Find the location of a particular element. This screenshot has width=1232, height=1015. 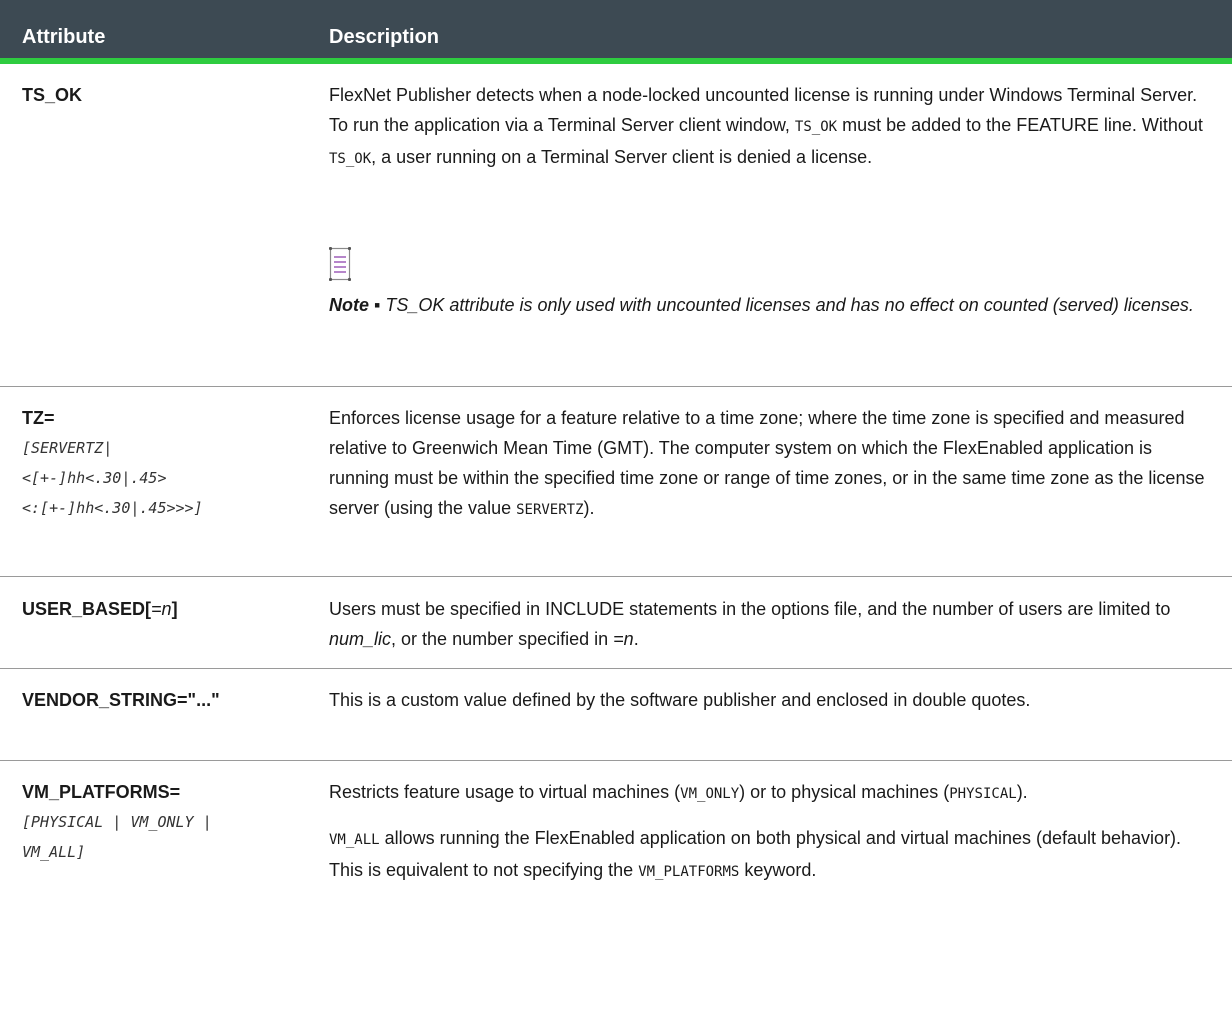

table-header: Attribute Description is located at coordinates (616, 29).